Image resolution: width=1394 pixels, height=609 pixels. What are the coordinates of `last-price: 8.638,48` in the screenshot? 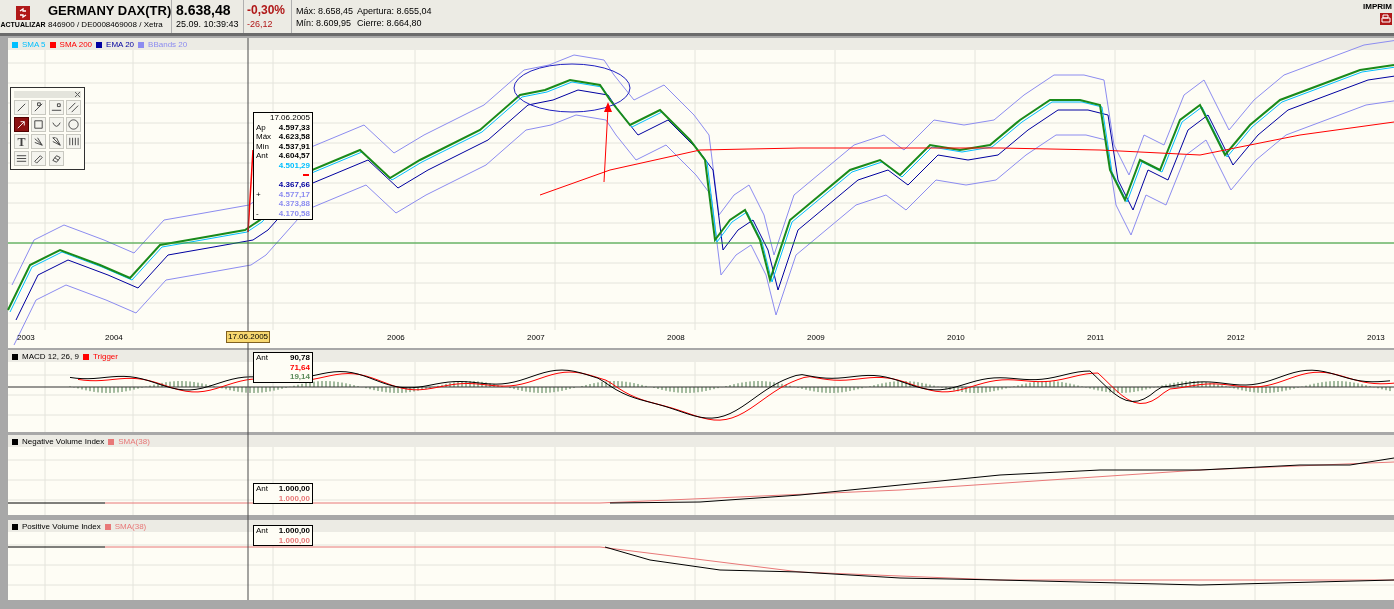 It's located at (204, 9).